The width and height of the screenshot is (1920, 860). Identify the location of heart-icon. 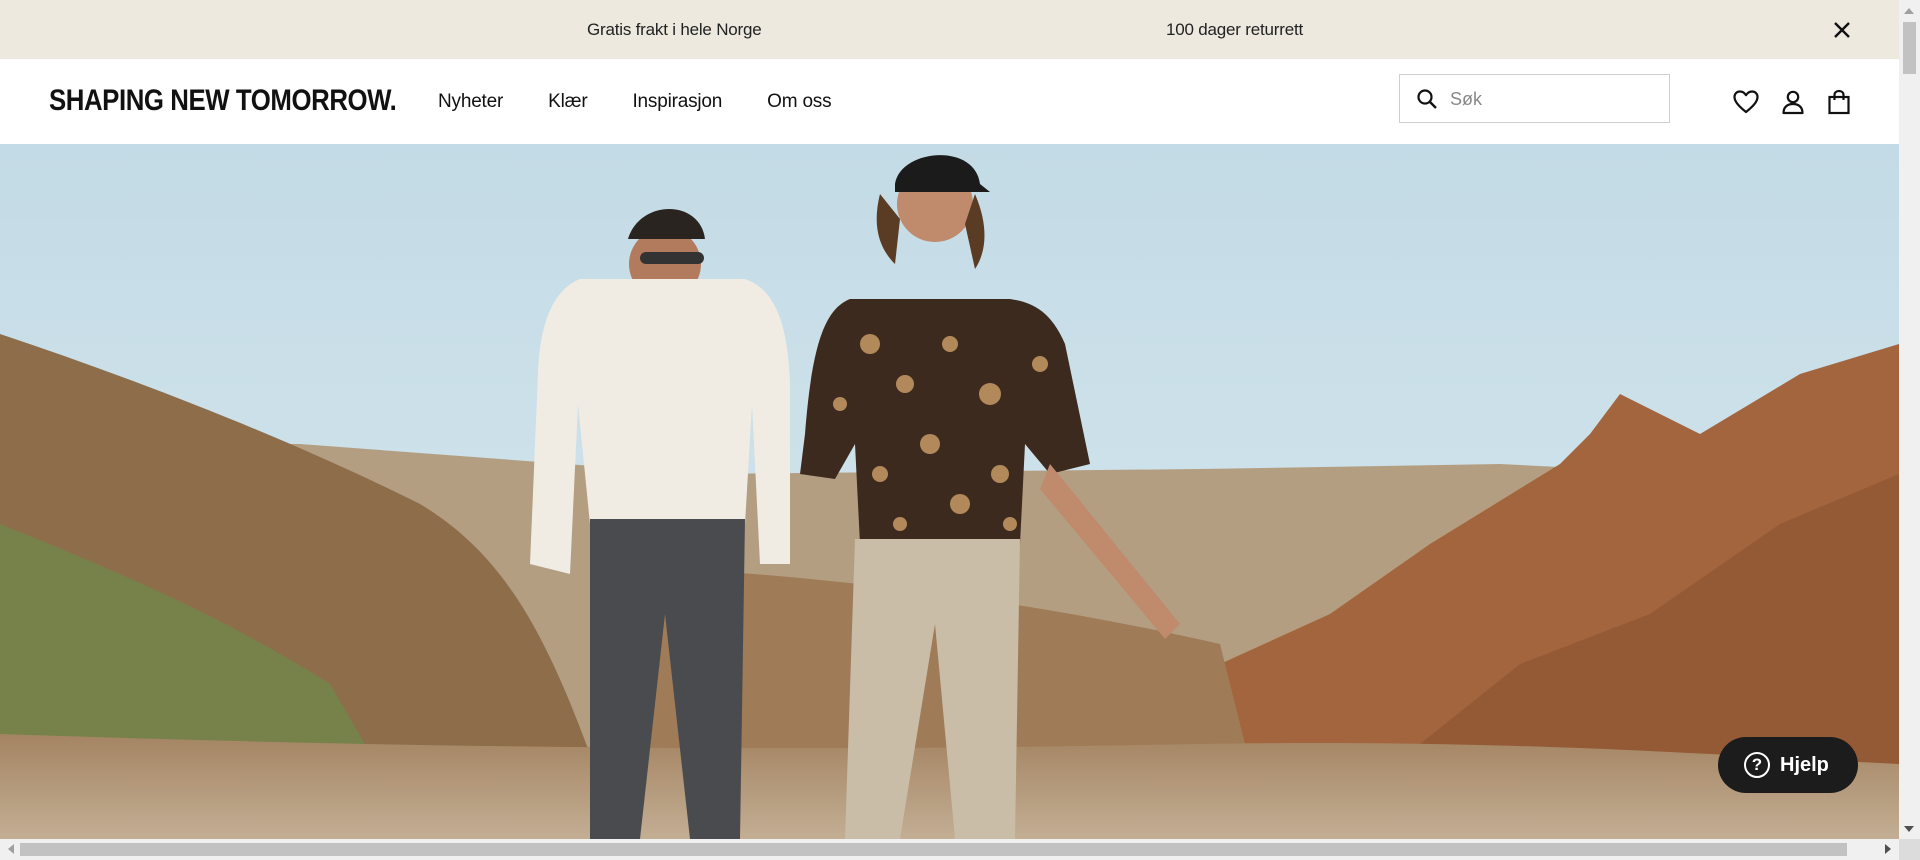
(1746, 102).